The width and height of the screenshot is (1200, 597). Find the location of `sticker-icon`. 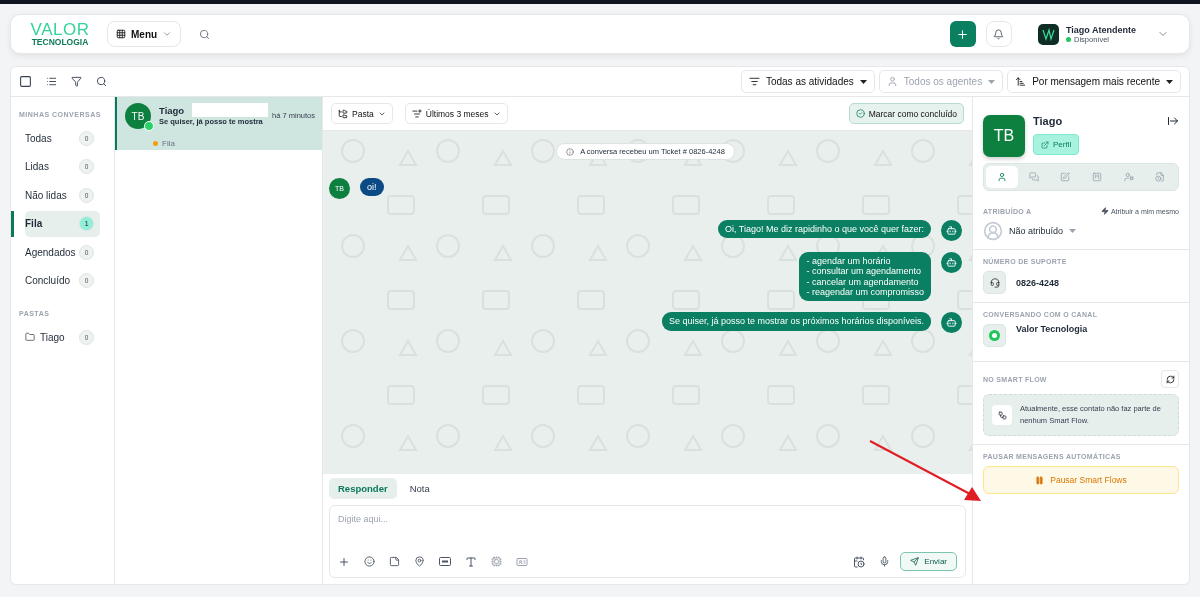

sticker-icon is located at coordinates (394, 561).